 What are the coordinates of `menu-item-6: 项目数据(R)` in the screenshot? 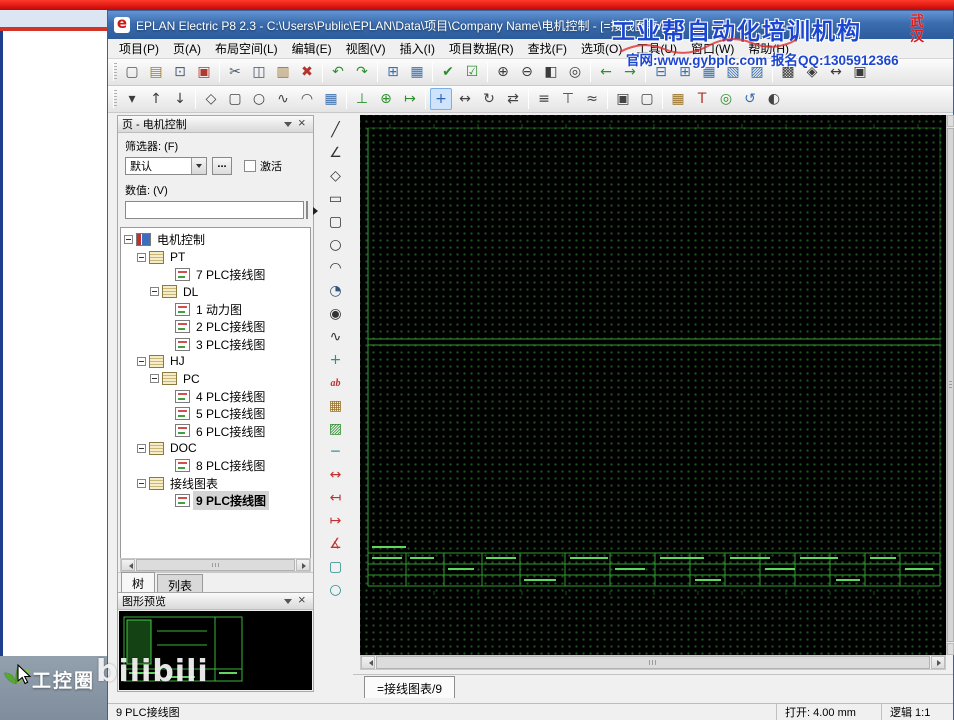 It's located at (481, 48).